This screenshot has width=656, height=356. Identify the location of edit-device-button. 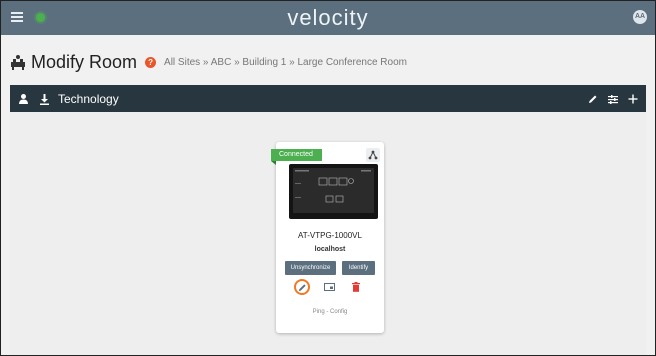
(302, 287).